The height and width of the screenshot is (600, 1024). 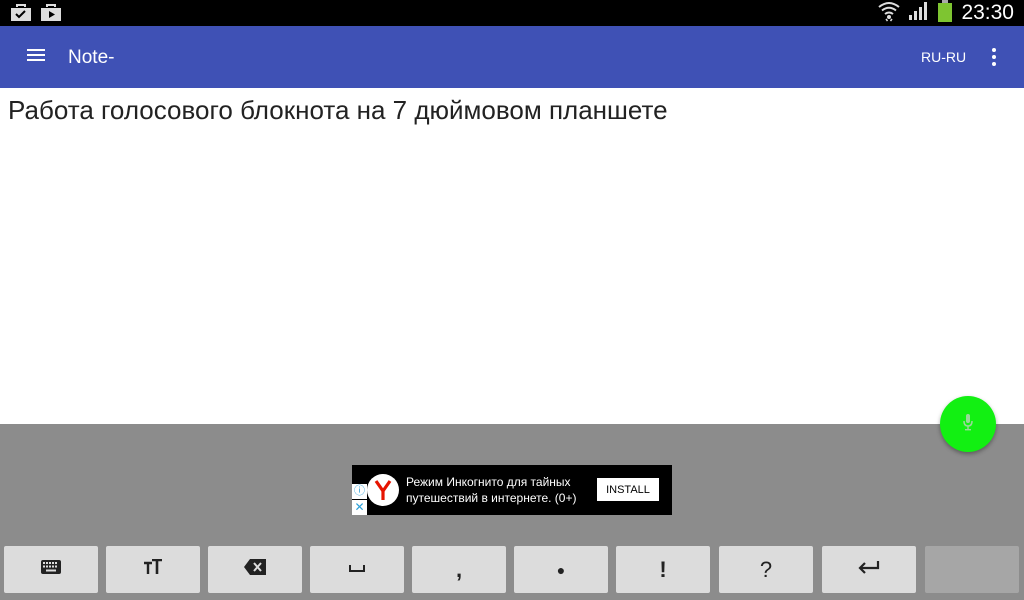 What do you see at coordinates (987, 12) in the screenshot?
I see `clock: 23:30` at bounding box center [987, 12].